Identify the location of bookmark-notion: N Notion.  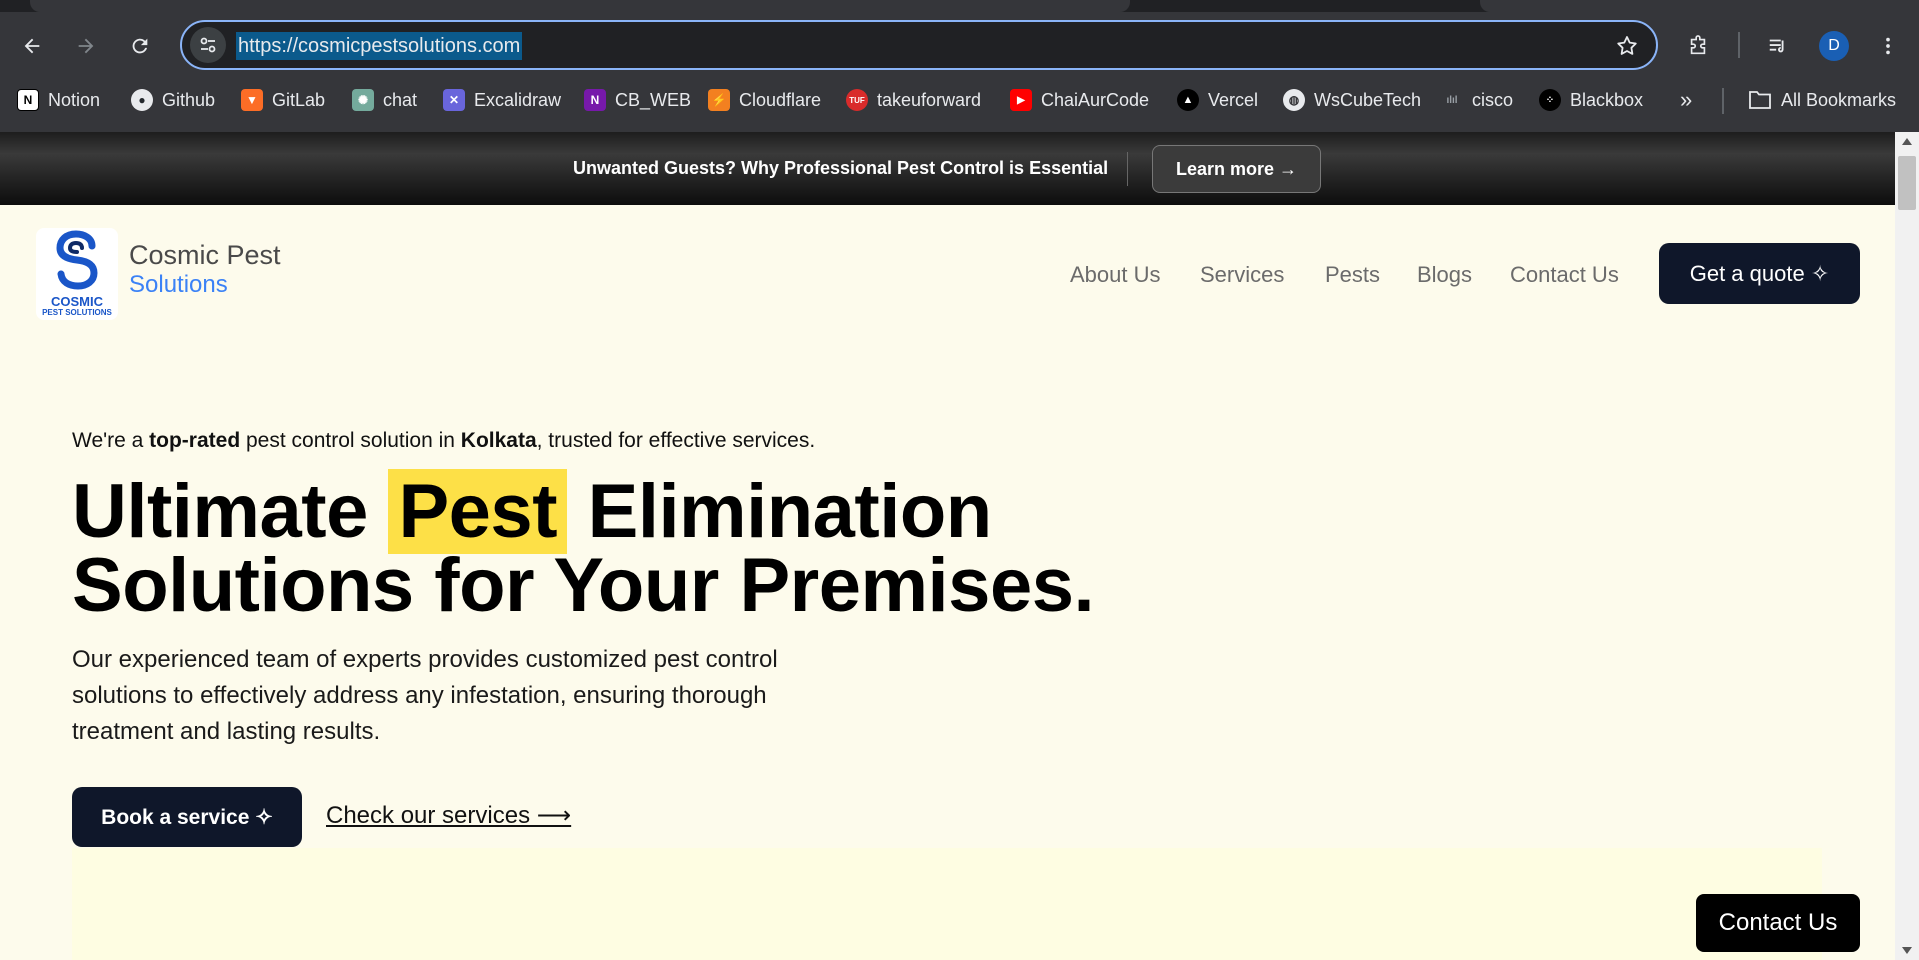
(58, 100).